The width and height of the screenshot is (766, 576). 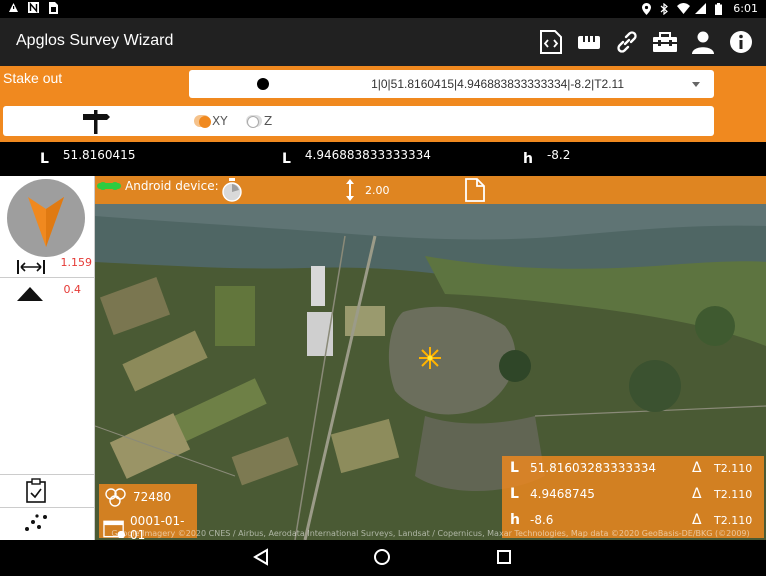 What do you see at coordinates (696, 84) in the screenshot?
I see `dropdown-arrow-icon` at bounding box center [696, 84].